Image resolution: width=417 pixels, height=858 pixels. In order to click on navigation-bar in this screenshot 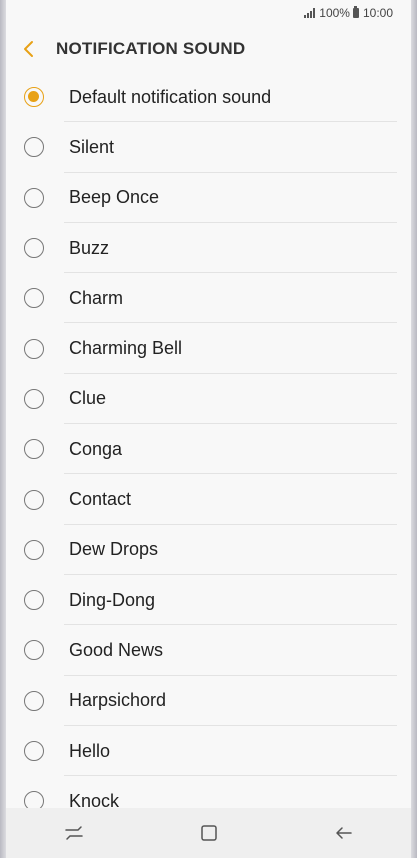, I will do `click(208, 833)`.